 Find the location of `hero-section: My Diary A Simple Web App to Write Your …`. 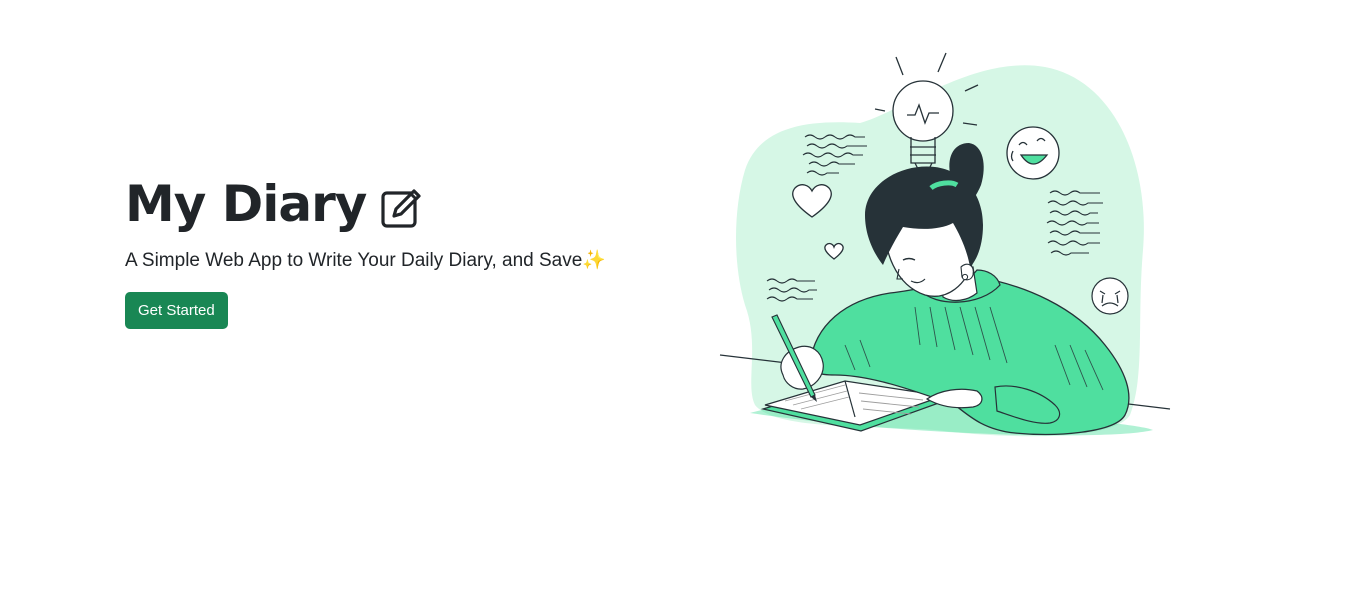

hero-section: My Diary A Simple Web App to Write Your … is located at coordinates (385, 250).